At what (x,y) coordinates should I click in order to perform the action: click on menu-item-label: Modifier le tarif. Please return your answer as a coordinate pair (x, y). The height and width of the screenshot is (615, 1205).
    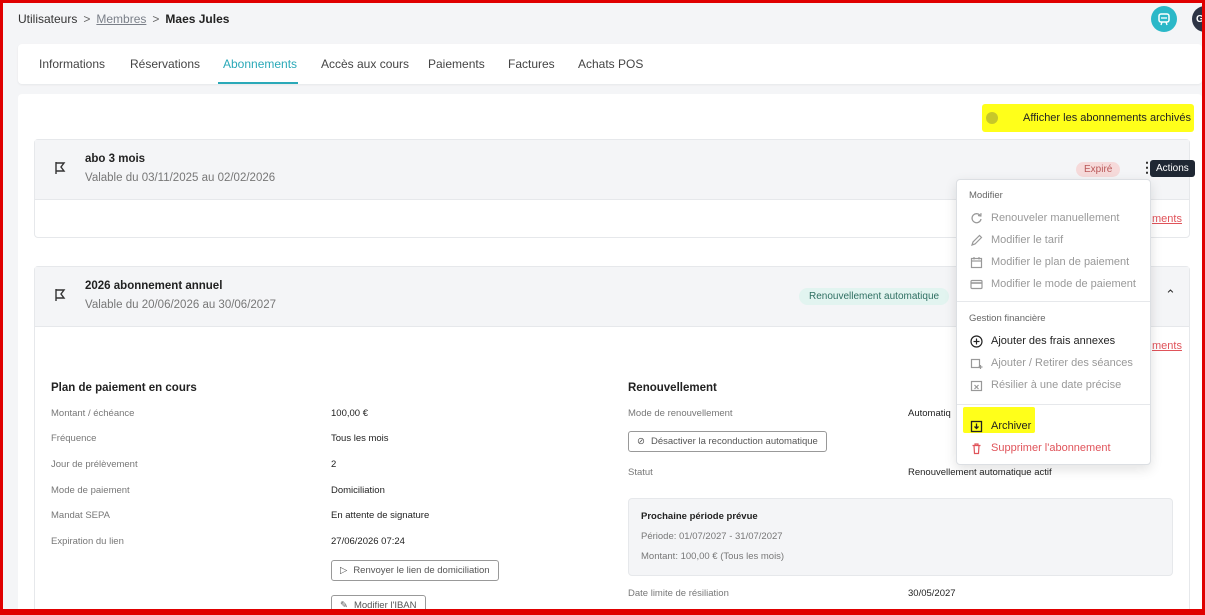
    Looking at the image, I should click on (1027, 240).